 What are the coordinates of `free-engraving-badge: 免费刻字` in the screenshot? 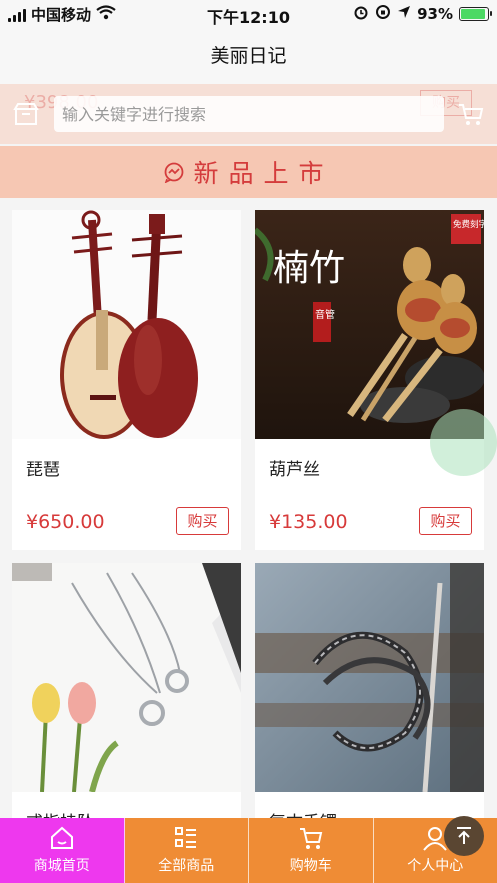 It's located at (468, 224).